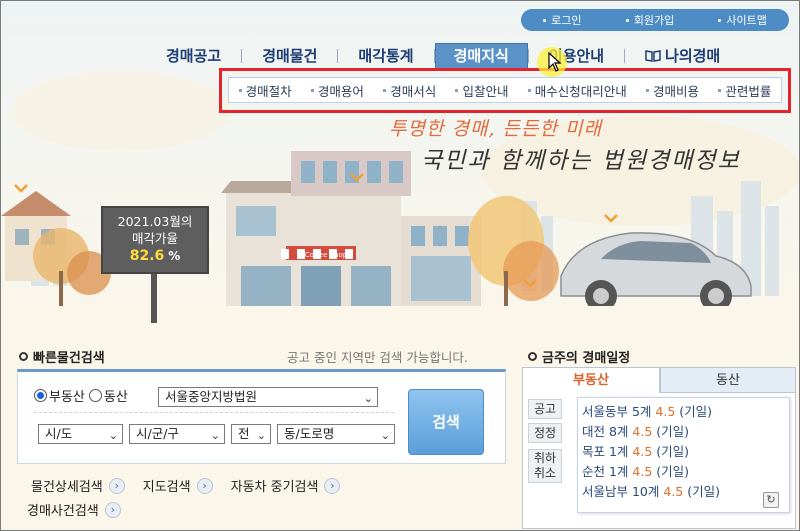 This screenshot has height=531, width=800. Describe the element at coordinates (385, 56) in the screenshot. I see `nav-sale-statistics: 매각통계` at that location.